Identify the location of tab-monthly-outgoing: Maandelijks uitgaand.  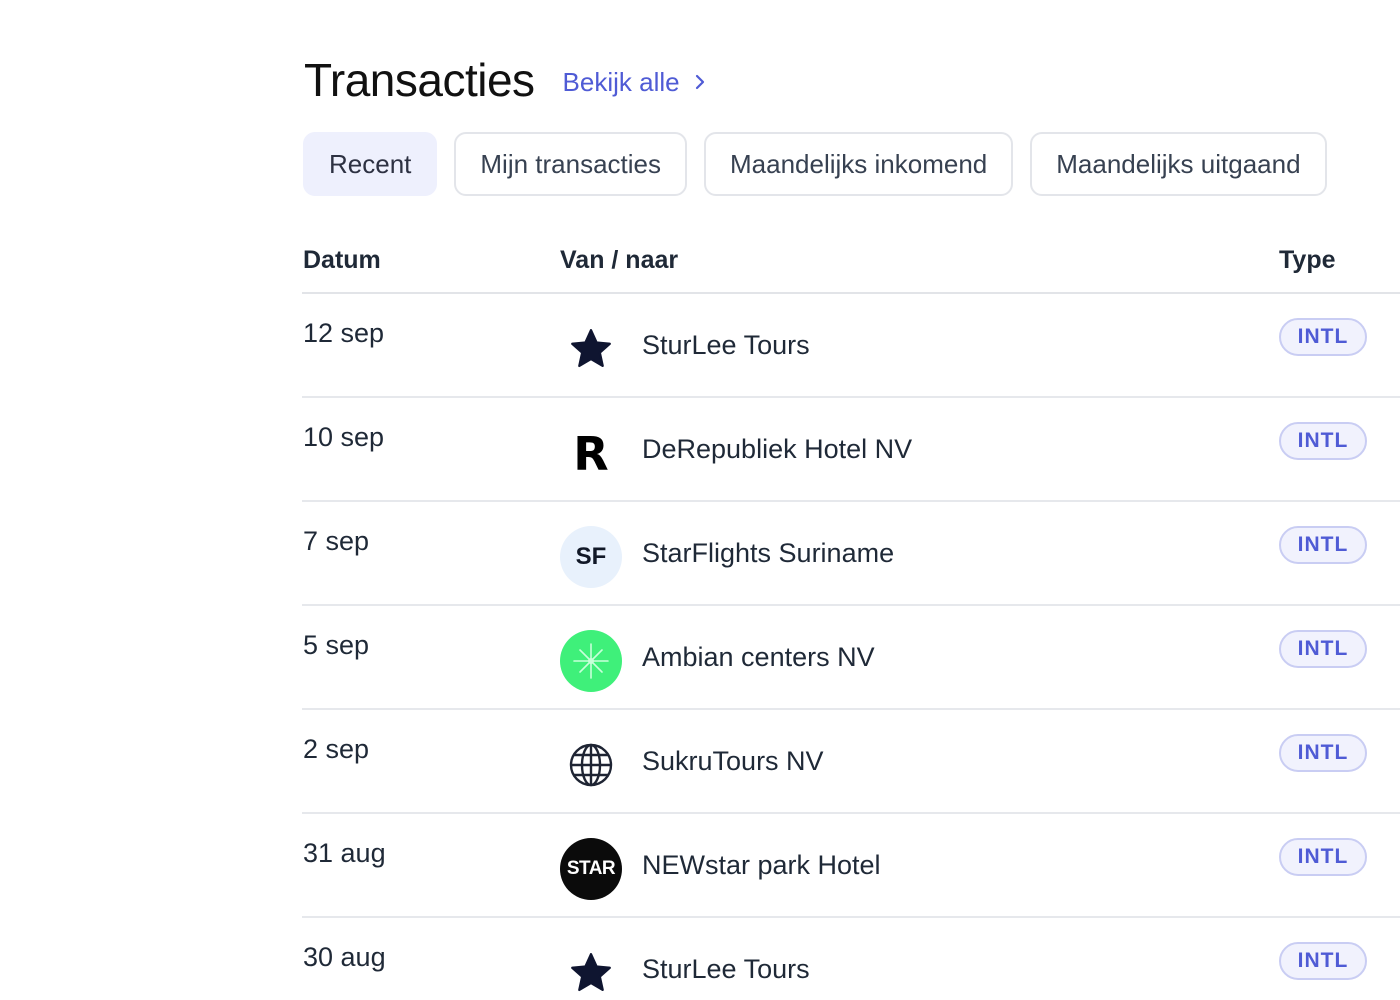
(1178, 164).